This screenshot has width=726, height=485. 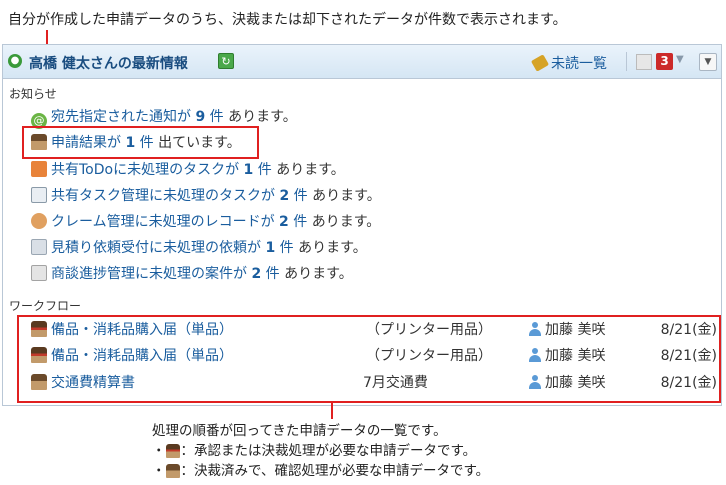 I want to click on claim-icon, so click(x=39, y=221).